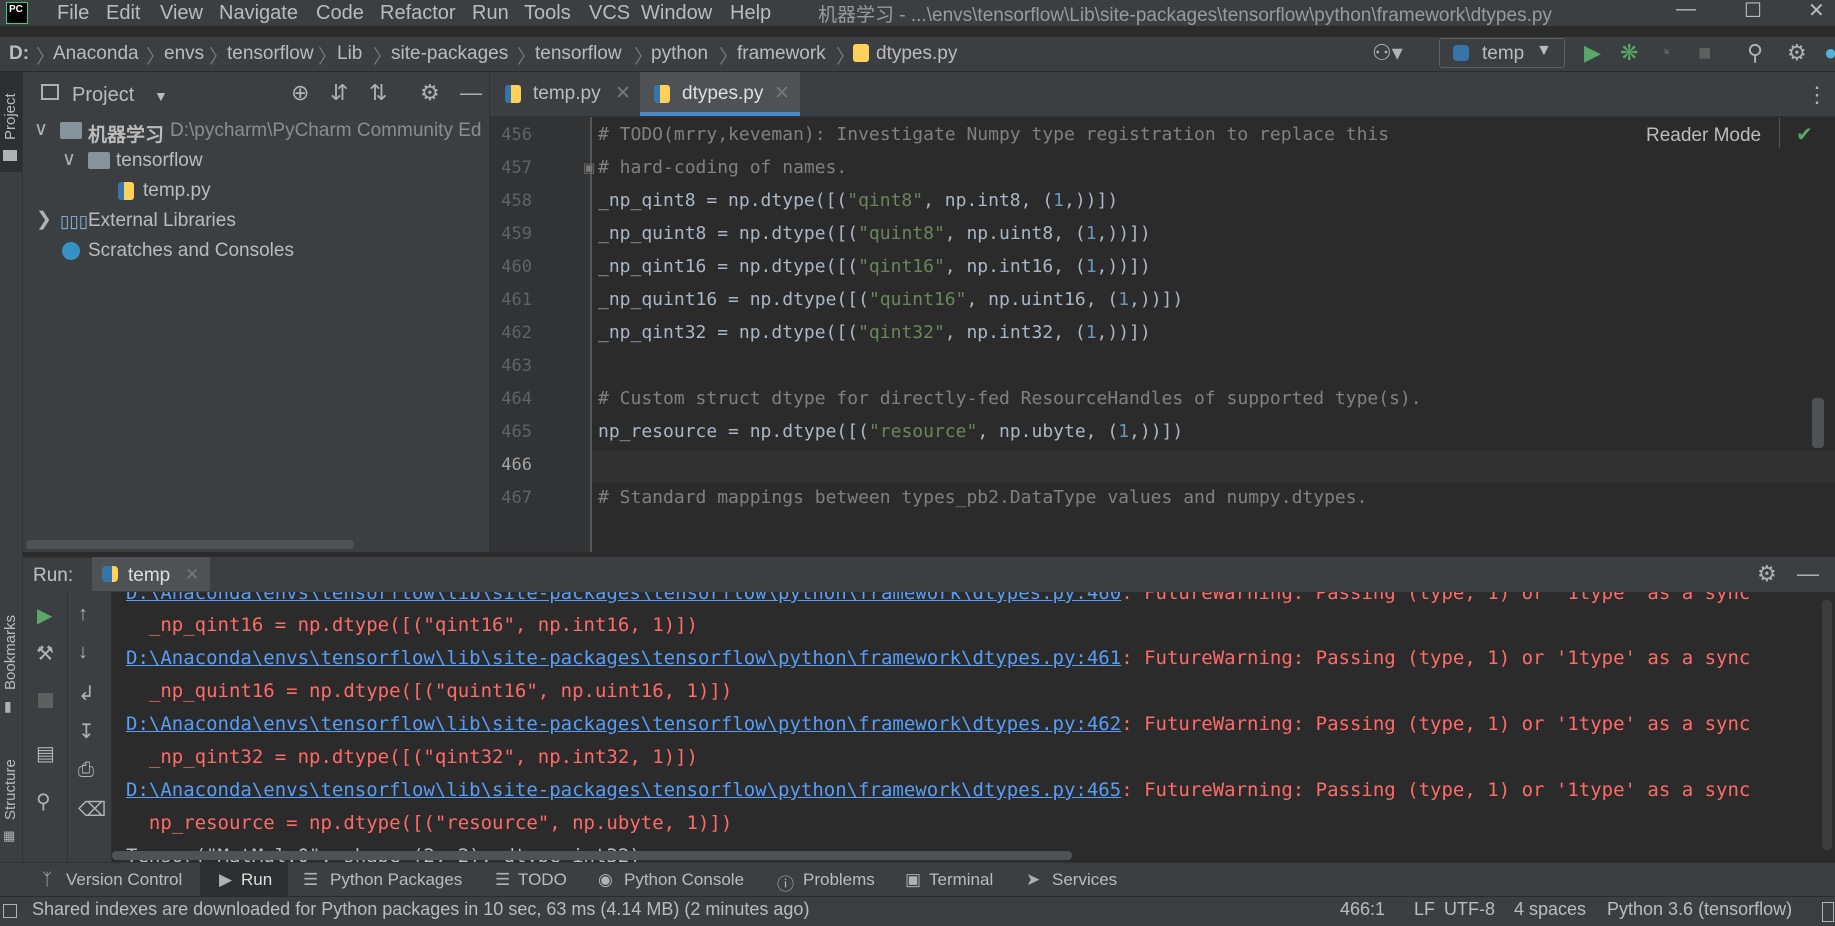 This screenshot has height=926, width=1835. What do you see at coordinates (159, 161) in the screenshot?
I see `tree-folder-tensorflow: tensorflow` at bounding box center [159, 161].